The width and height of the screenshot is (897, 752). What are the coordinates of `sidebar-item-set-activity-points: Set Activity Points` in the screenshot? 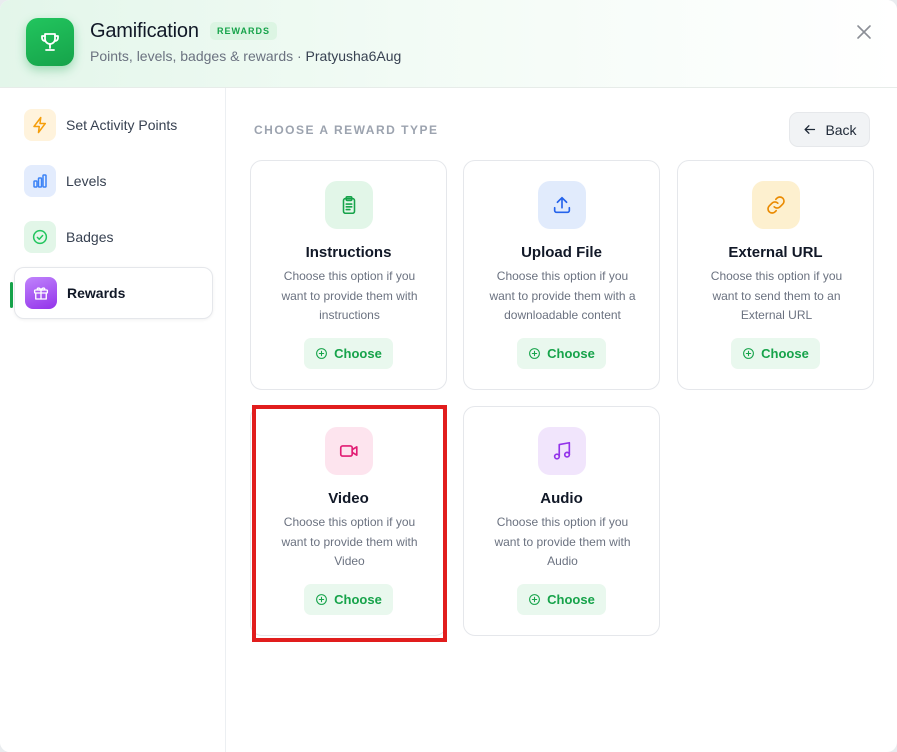 It's located at (113, 125).